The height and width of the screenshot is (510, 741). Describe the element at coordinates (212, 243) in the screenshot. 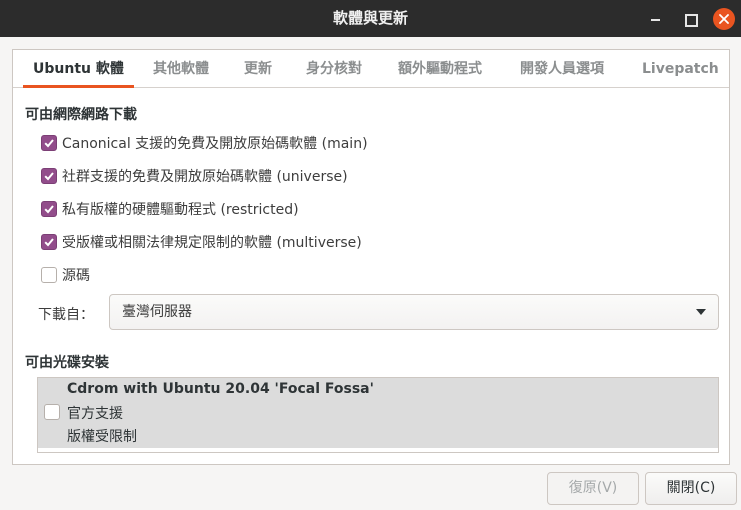

I see `option-multiverse-label: 受版權或相關法律規定限制的軟體 (multiverse)` at that location.